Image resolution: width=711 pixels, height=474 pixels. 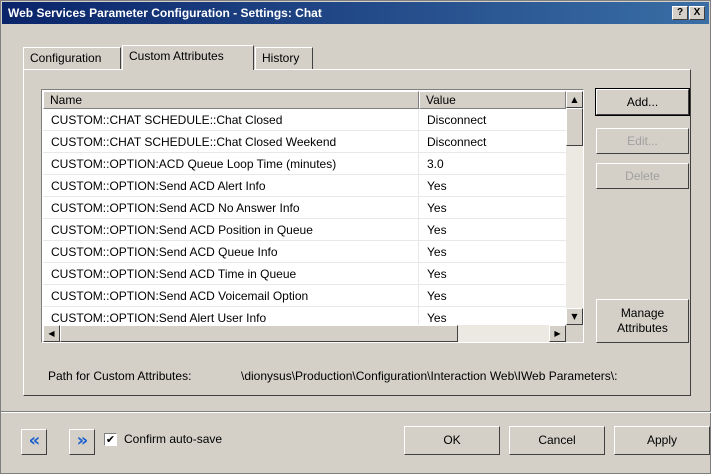 I want to click on confirm-autosave-label: Confirm auto-save, so click(x=173, y=439).